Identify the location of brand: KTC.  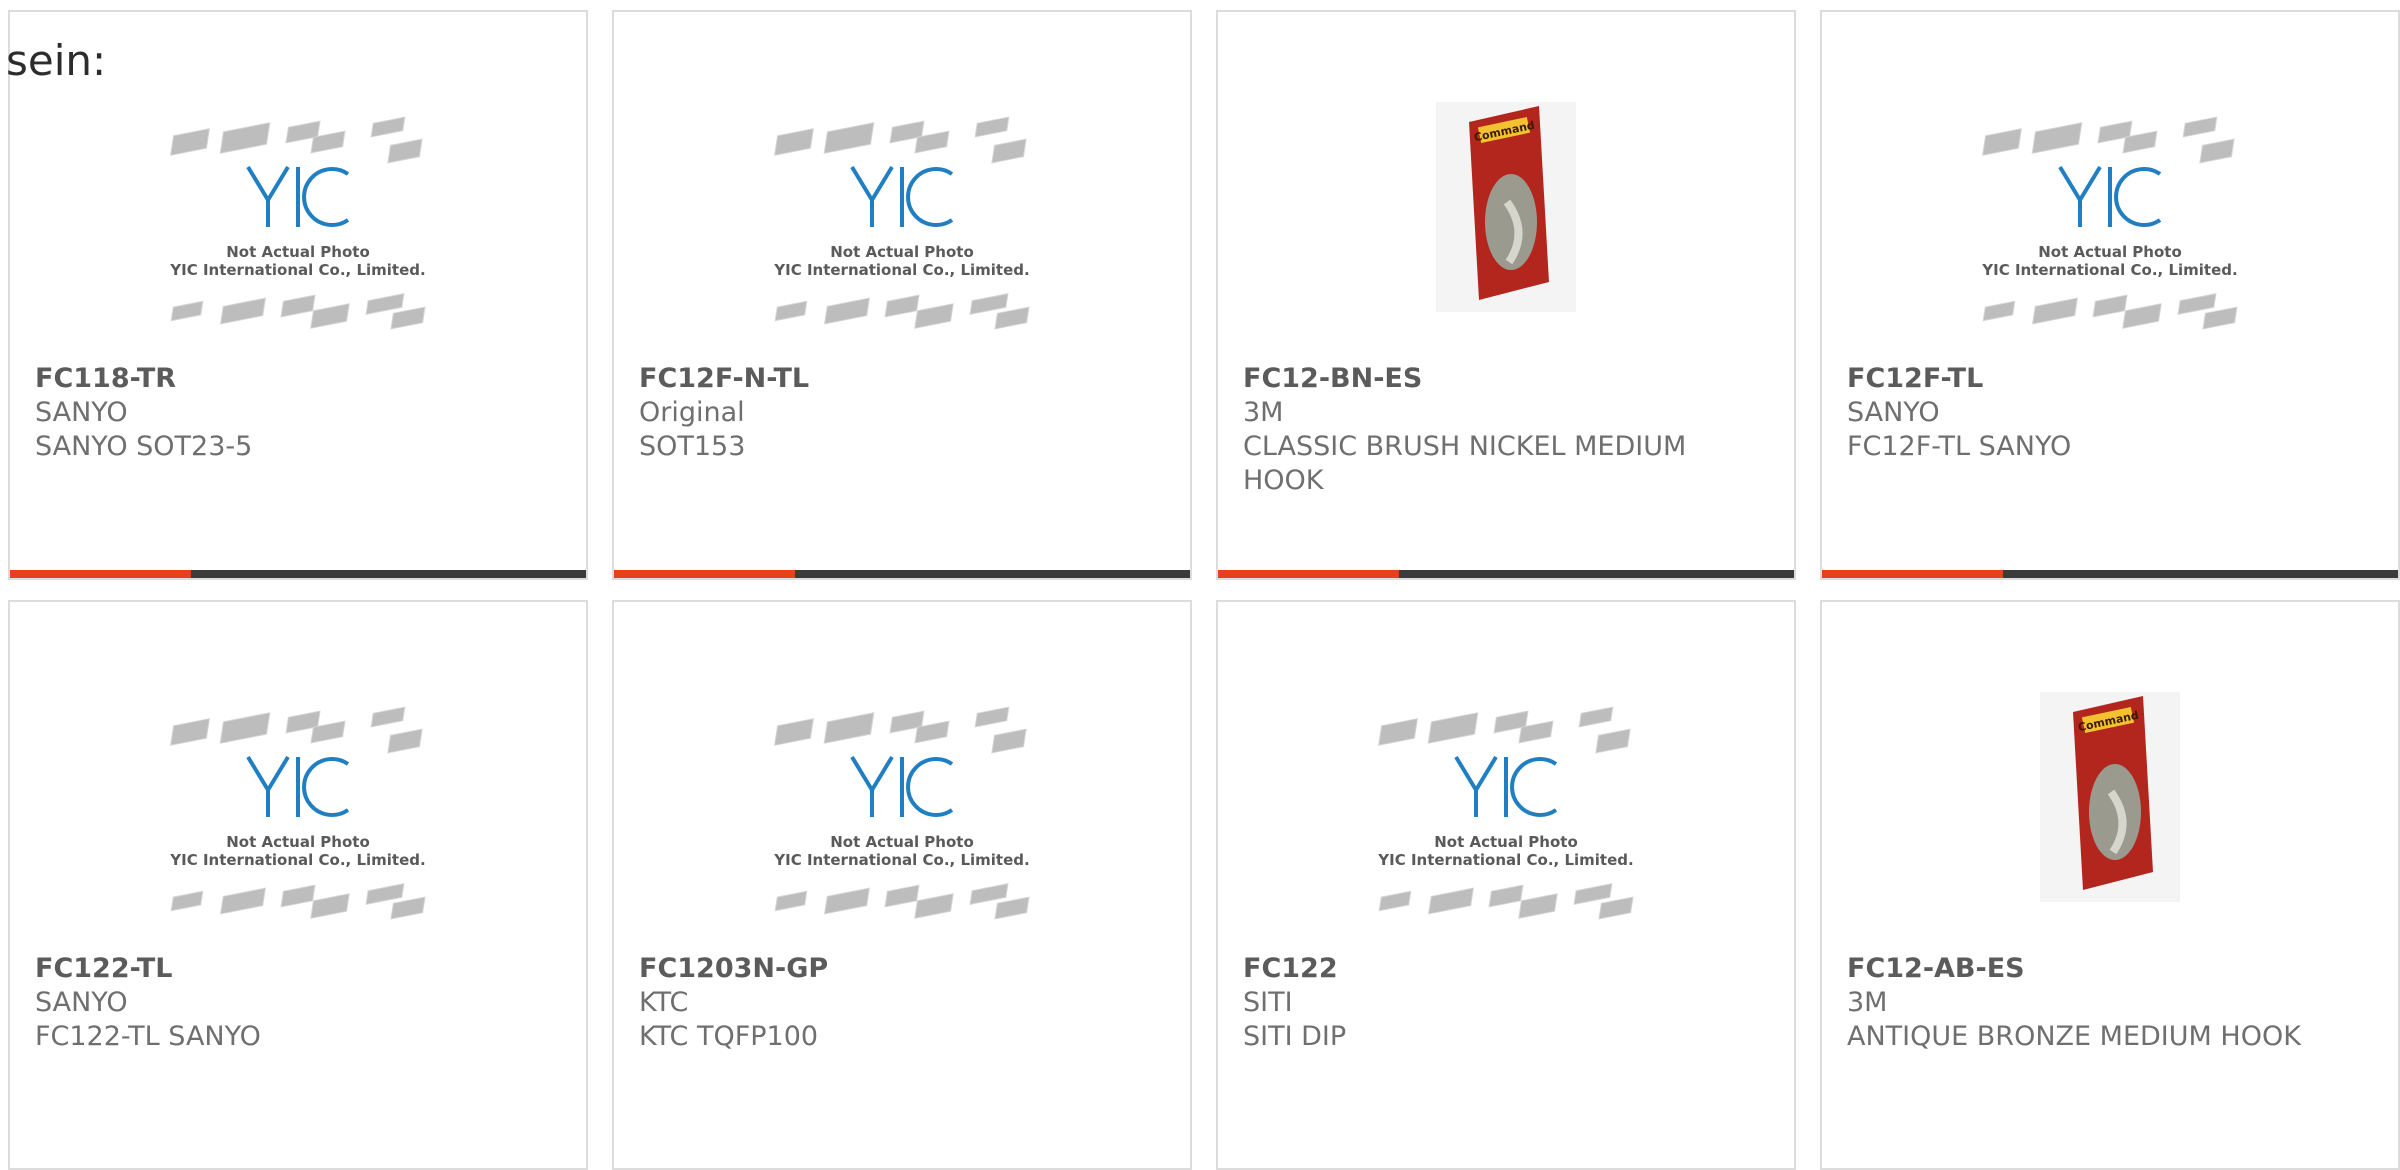
(664, 1002).